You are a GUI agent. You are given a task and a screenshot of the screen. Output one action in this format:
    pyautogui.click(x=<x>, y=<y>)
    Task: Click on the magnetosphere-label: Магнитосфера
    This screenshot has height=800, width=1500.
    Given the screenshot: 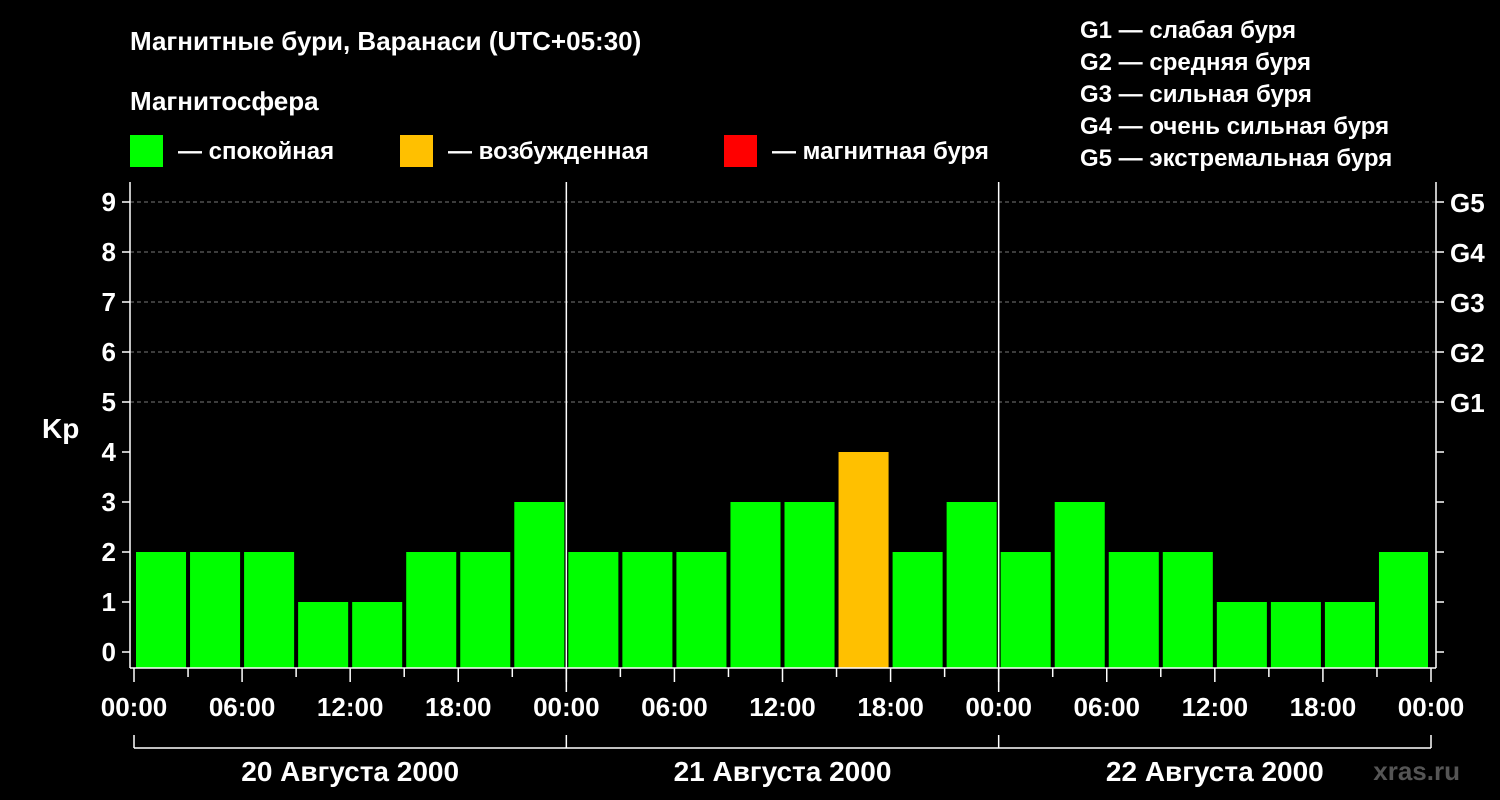 What is the action you would take?
    pyautogui.click(x=224, y=101)
    